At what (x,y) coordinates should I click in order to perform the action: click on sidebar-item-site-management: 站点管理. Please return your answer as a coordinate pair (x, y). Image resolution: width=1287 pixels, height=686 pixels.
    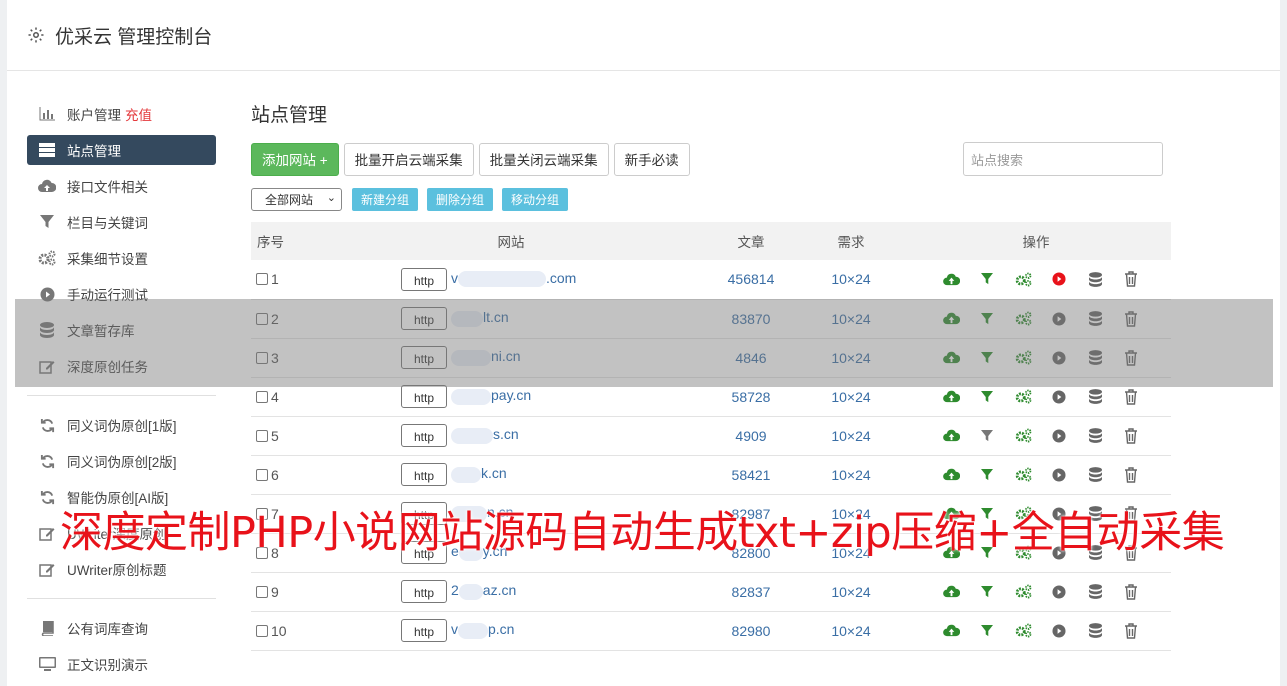
    Looking at the image, I should click on (121, 150).